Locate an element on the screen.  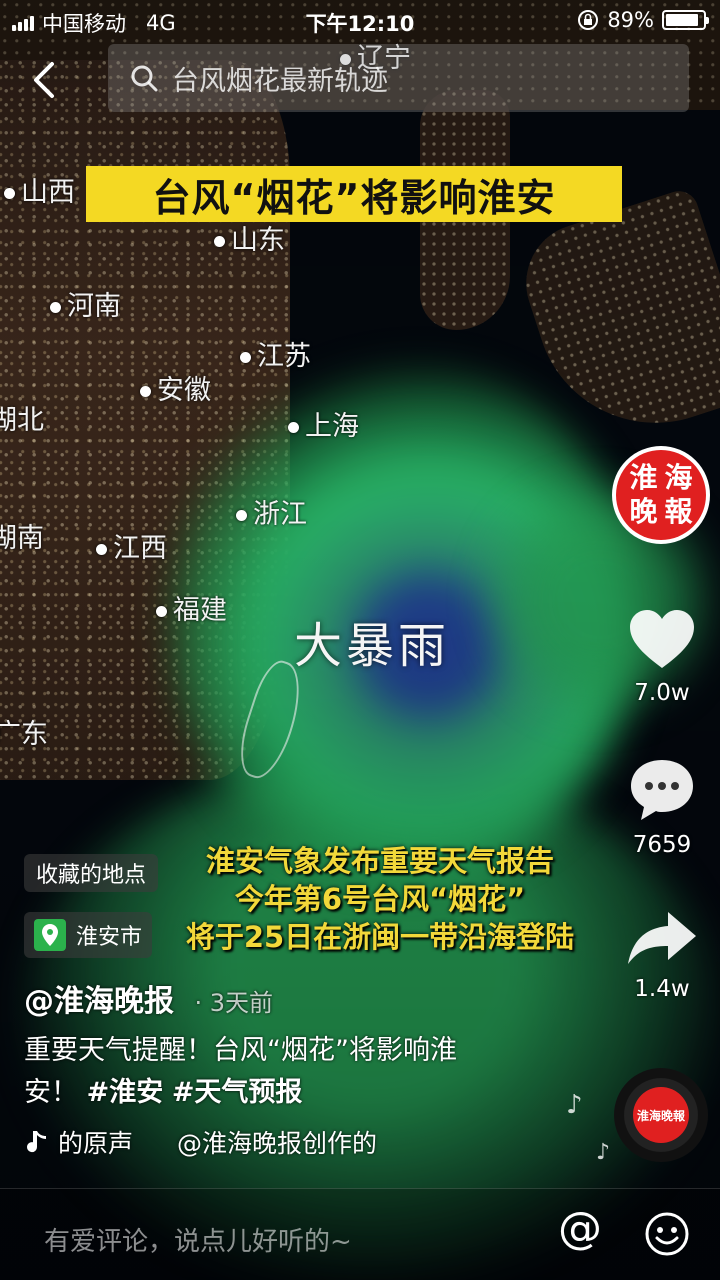
map-label: 湖南 is located at coordinates (22, 538).